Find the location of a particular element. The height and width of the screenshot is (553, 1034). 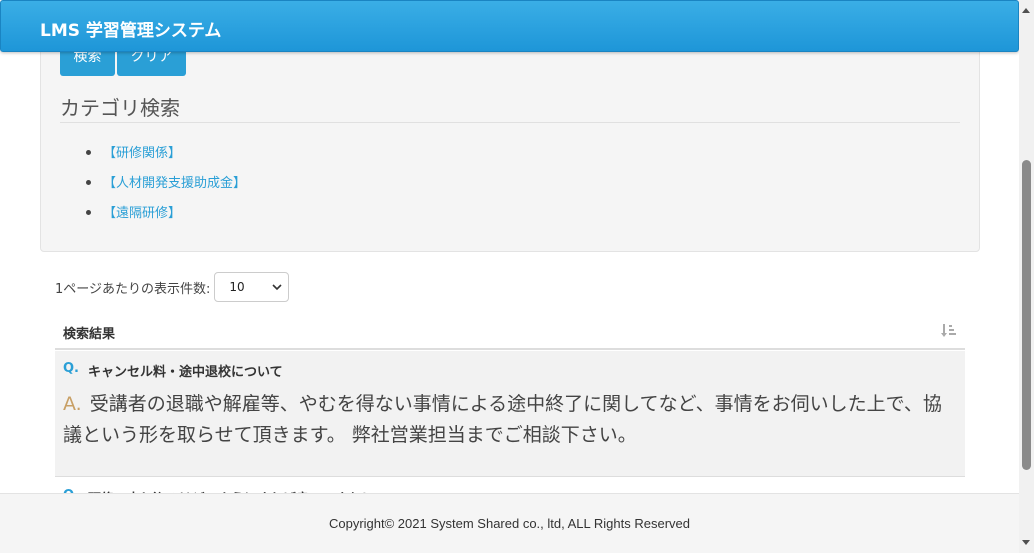

category-item: 【人材開発支援助成金】 is located at coordinates (166, 187).